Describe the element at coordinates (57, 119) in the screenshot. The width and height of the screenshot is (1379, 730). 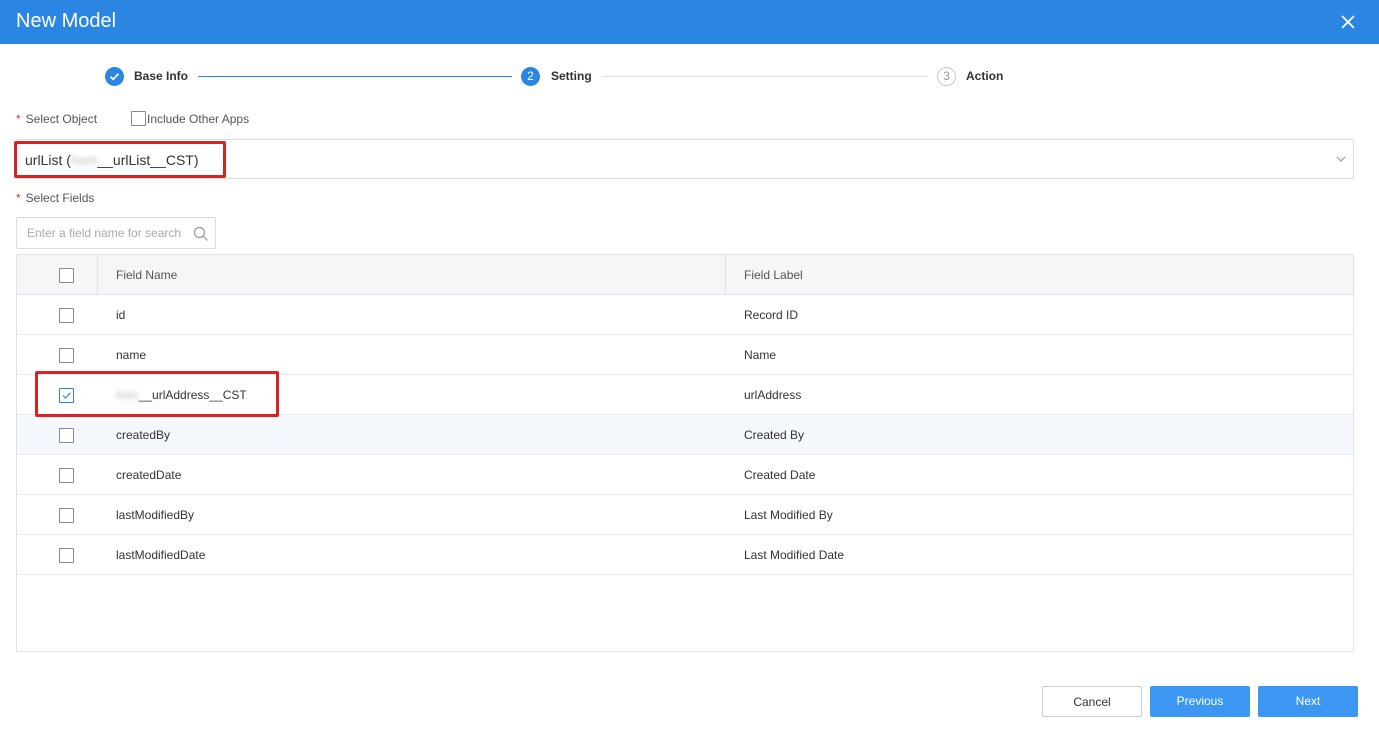
I see `select-object-label: * Select Object` at that location.